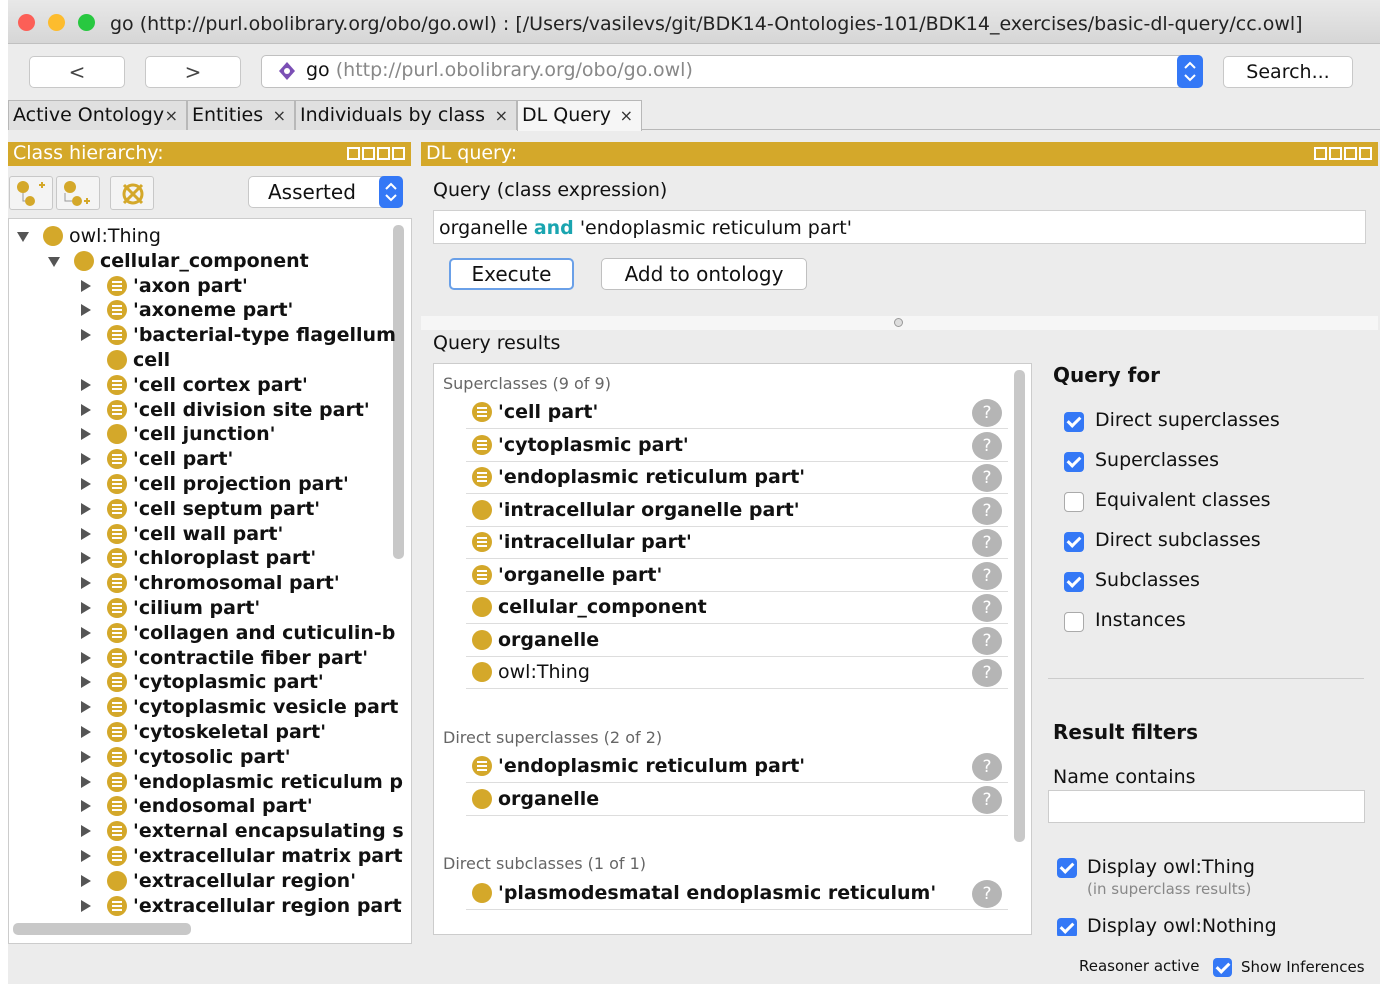 The image size is (1388, 990). I want to click on tree-node: 'cell wall part', so click(198, 534).